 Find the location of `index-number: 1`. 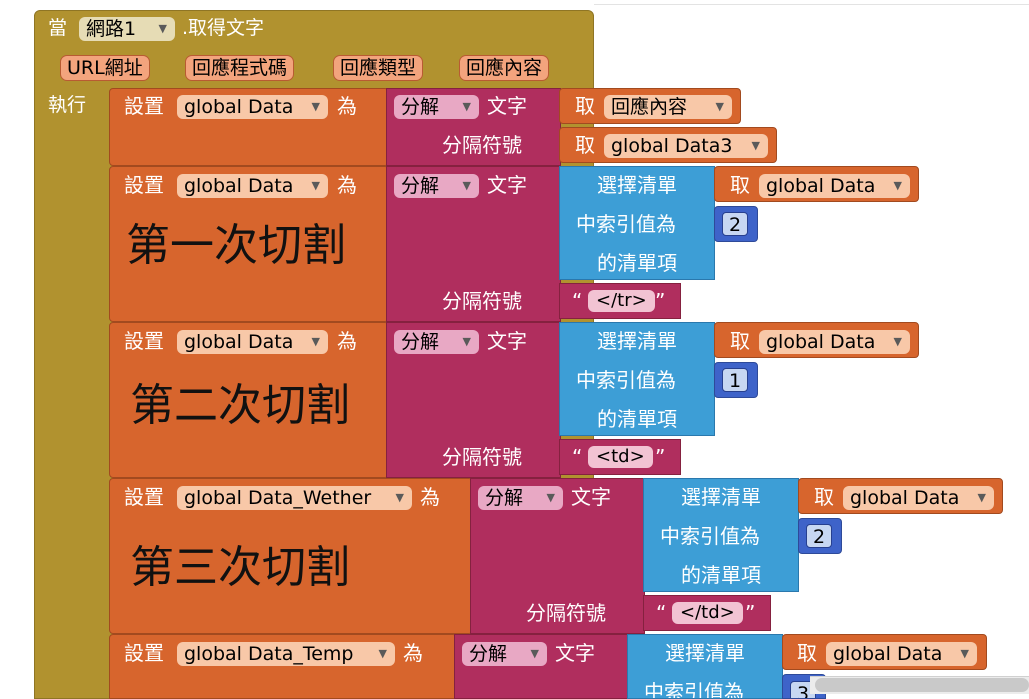

index-number: 1 is located at coordinates (735, 380).